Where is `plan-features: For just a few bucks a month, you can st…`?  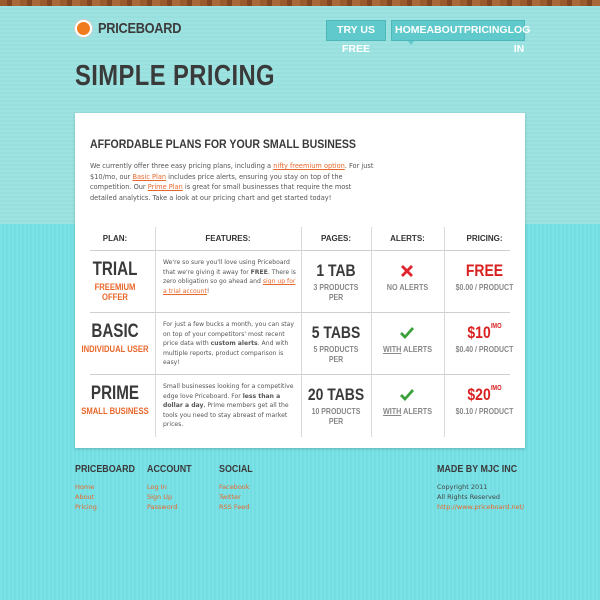 plan-features: For just a few bucks a month, you can st… is located at coordinates (230, 344).